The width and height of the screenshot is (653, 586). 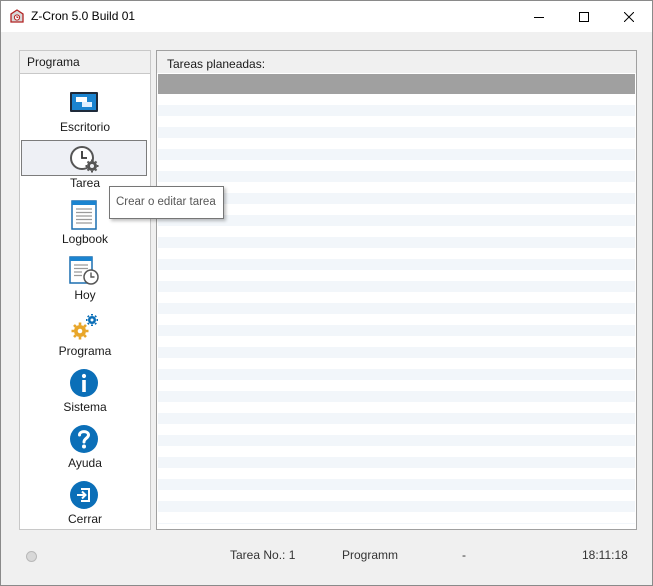 I want to click on nav-item-escritorio: Escritorio, so click(x=85, y=110).